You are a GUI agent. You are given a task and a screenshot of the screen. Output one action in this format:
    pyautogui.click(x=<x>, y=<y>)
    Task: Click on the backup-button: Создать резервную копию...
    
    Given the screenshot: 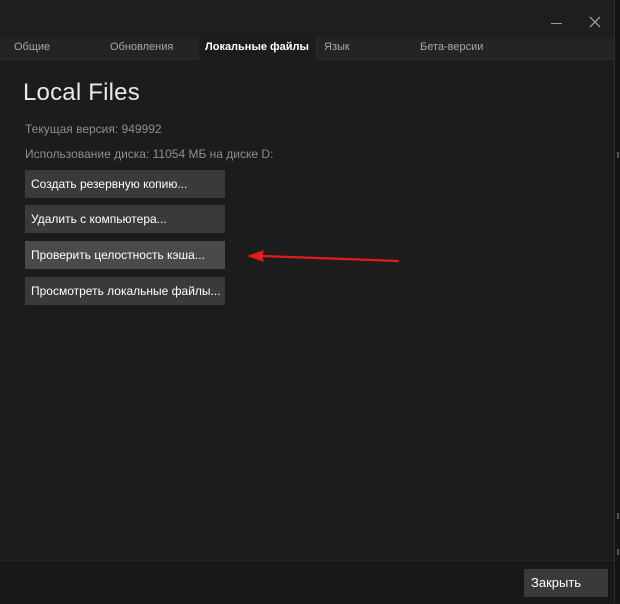 What is the action you would take?
    pyautogui.click(x=125, y=184)
    